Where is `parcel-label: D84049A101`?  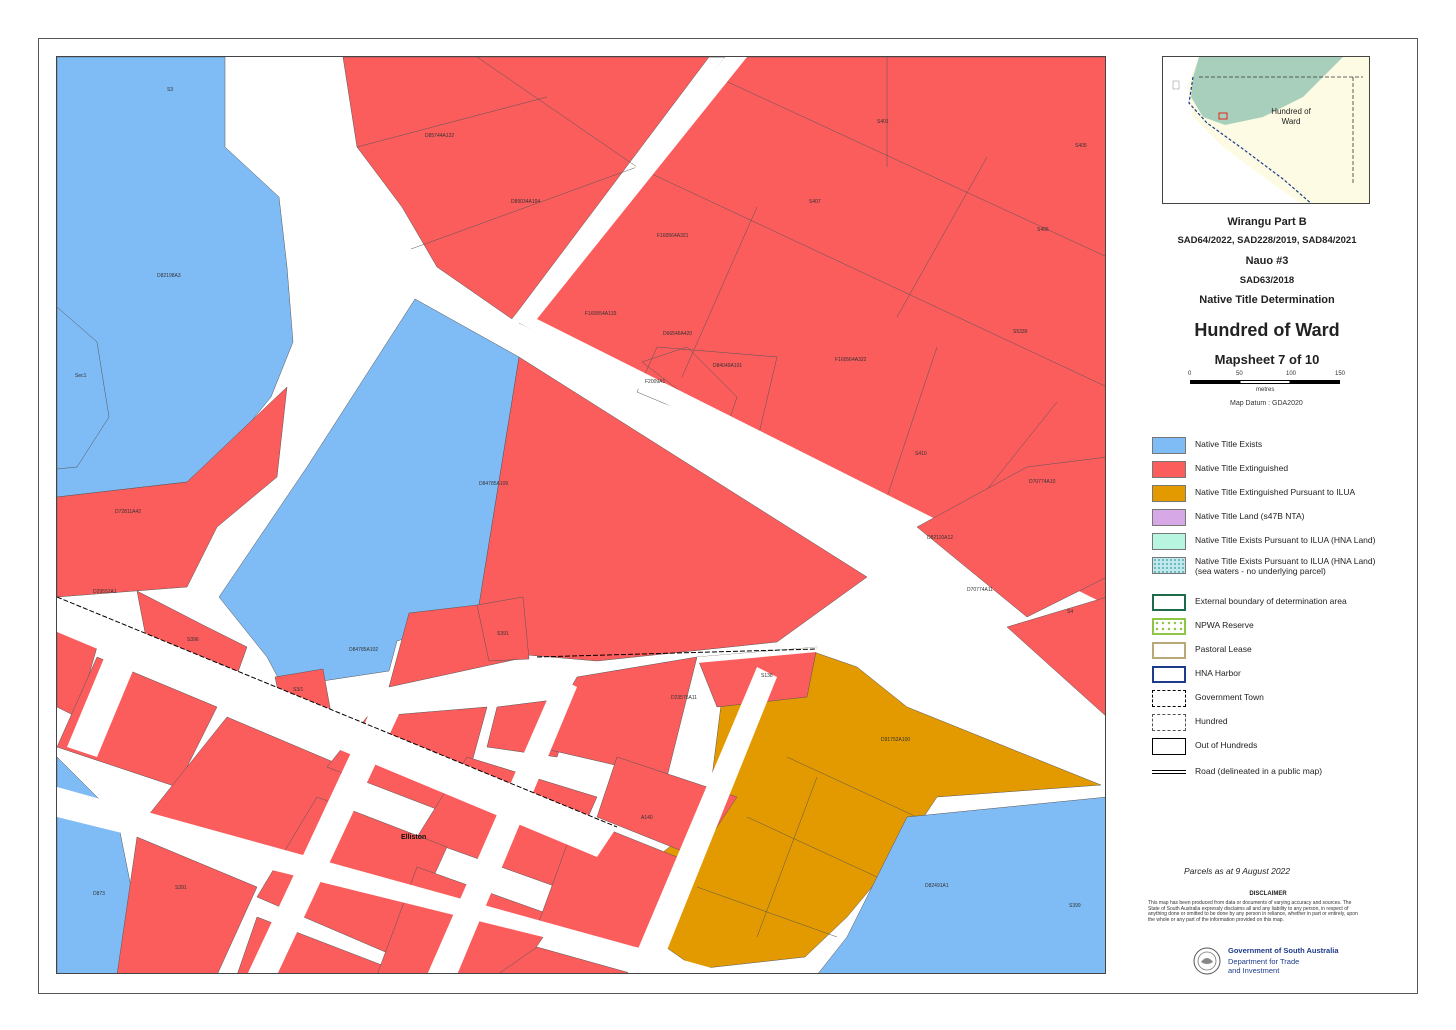
parcel-label: D84049A101 is located at coordinates (727, 366).